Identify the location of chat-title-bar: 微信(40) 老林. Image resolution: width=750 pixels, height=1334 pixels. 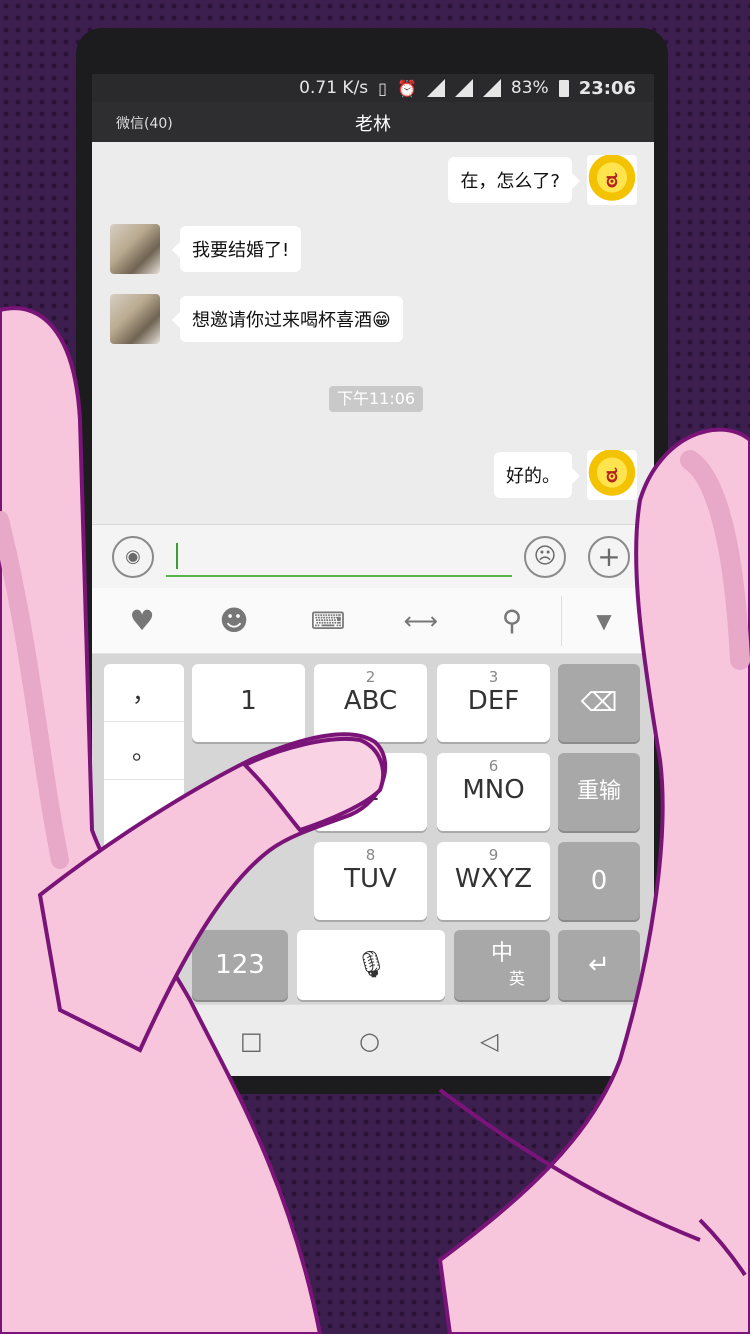
(373, 122).